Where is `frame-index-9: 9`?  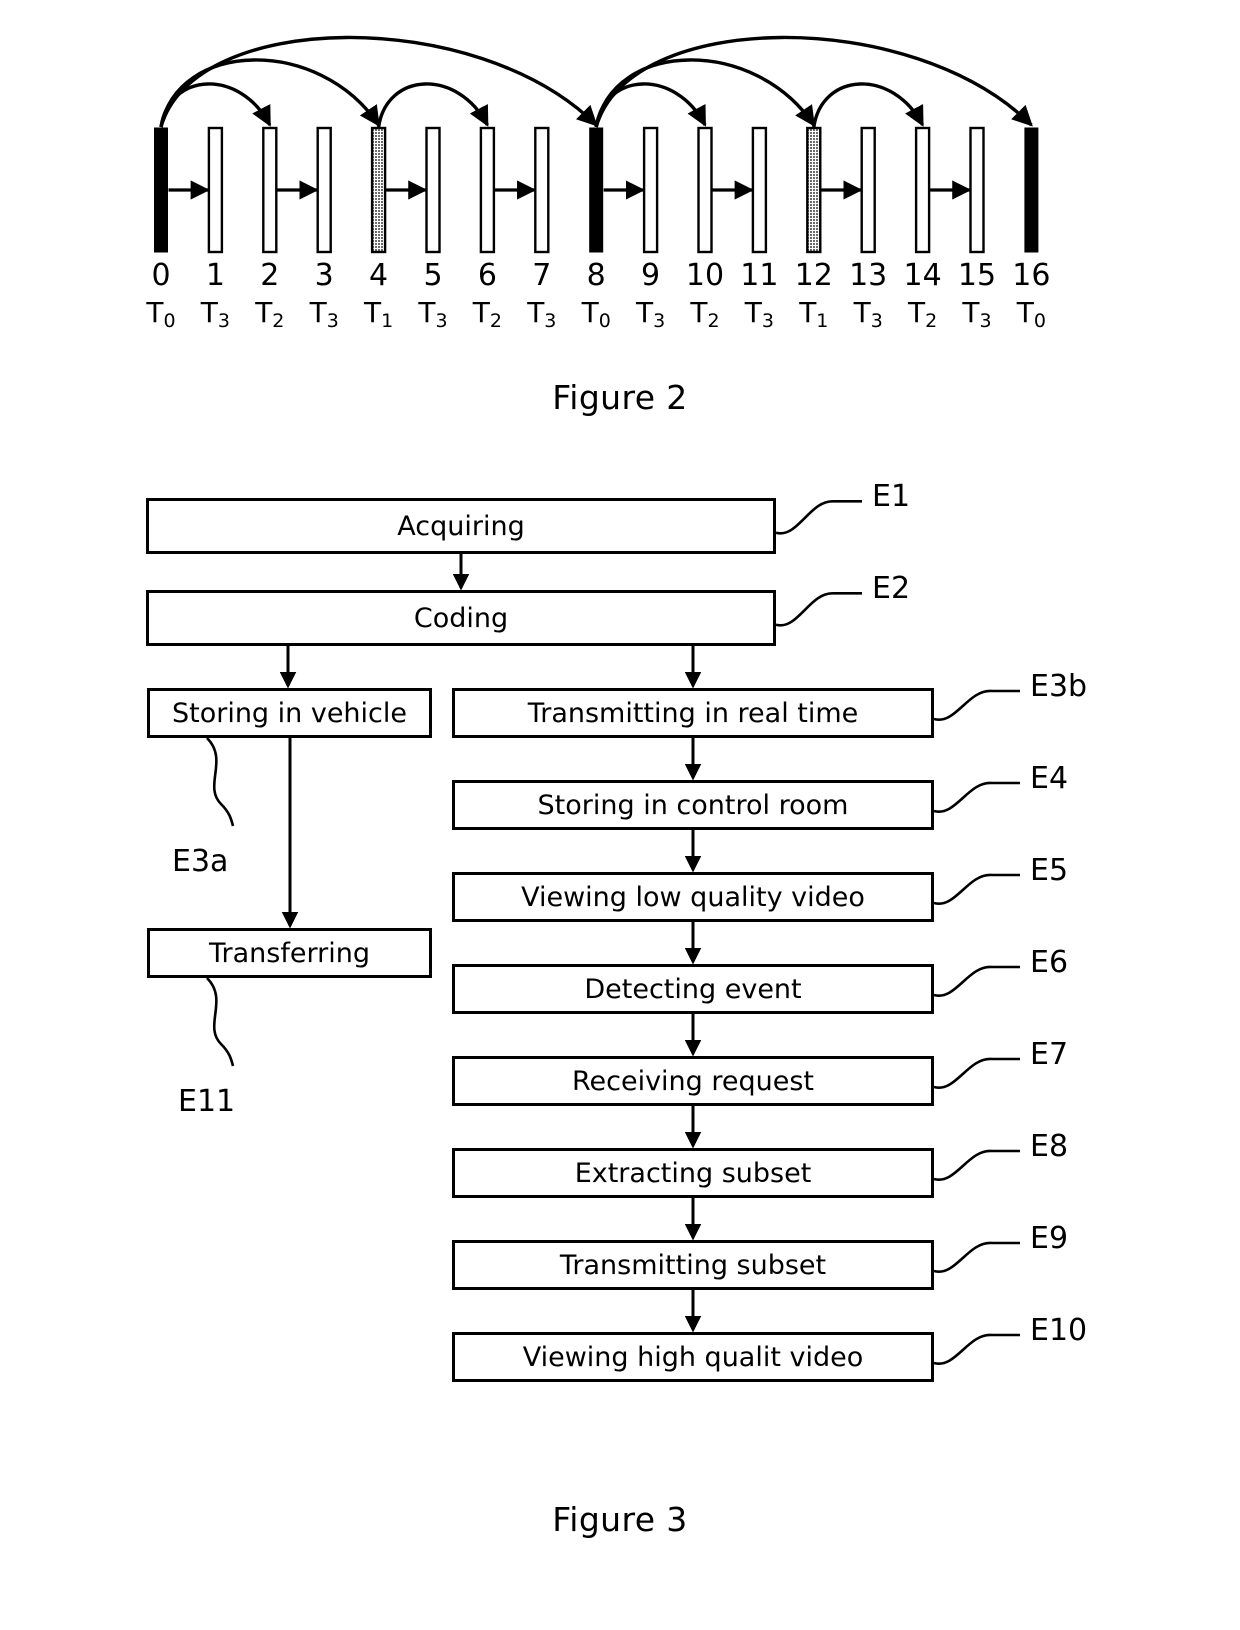
frame-index-9: 9 is located at coordinates (651, 275).